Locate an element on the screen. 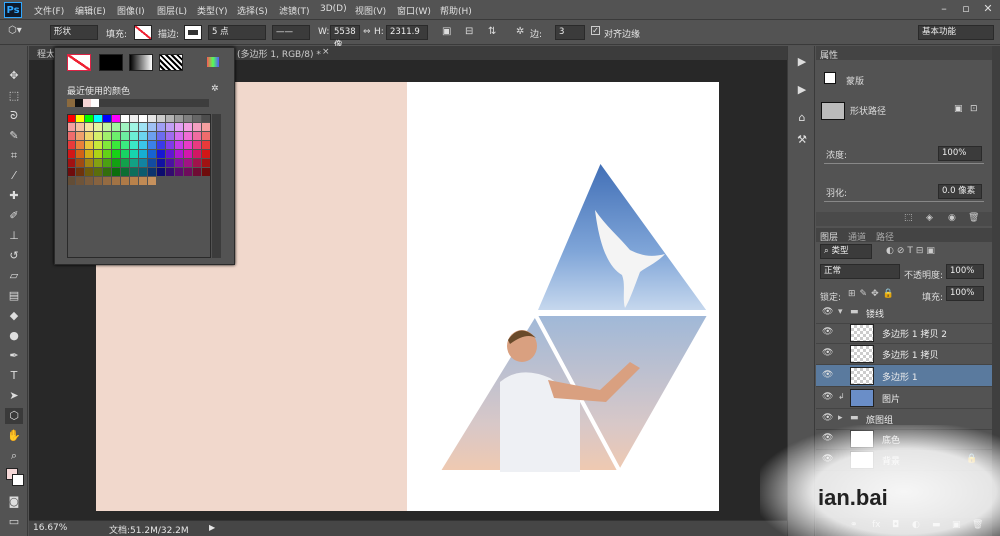 The image size is (1000, 536). opacity-field: 100% is located at coordinates (965, 271).